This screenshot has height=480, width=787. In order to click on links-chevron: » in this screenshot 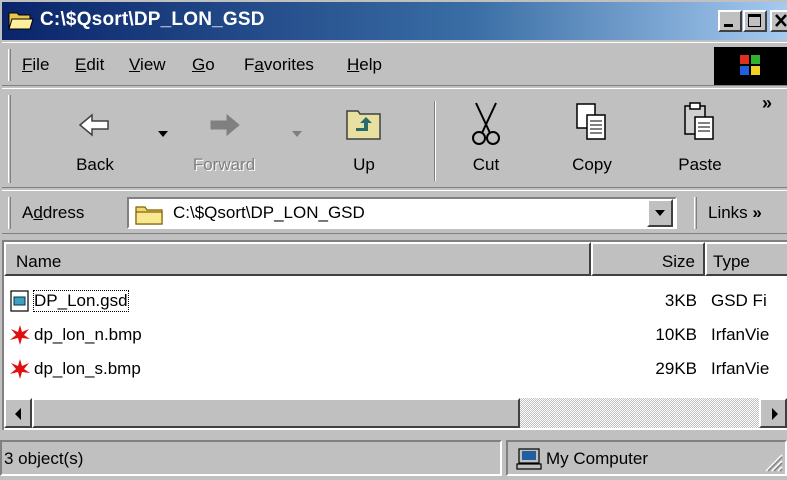, I will do `click(757, 212)`.